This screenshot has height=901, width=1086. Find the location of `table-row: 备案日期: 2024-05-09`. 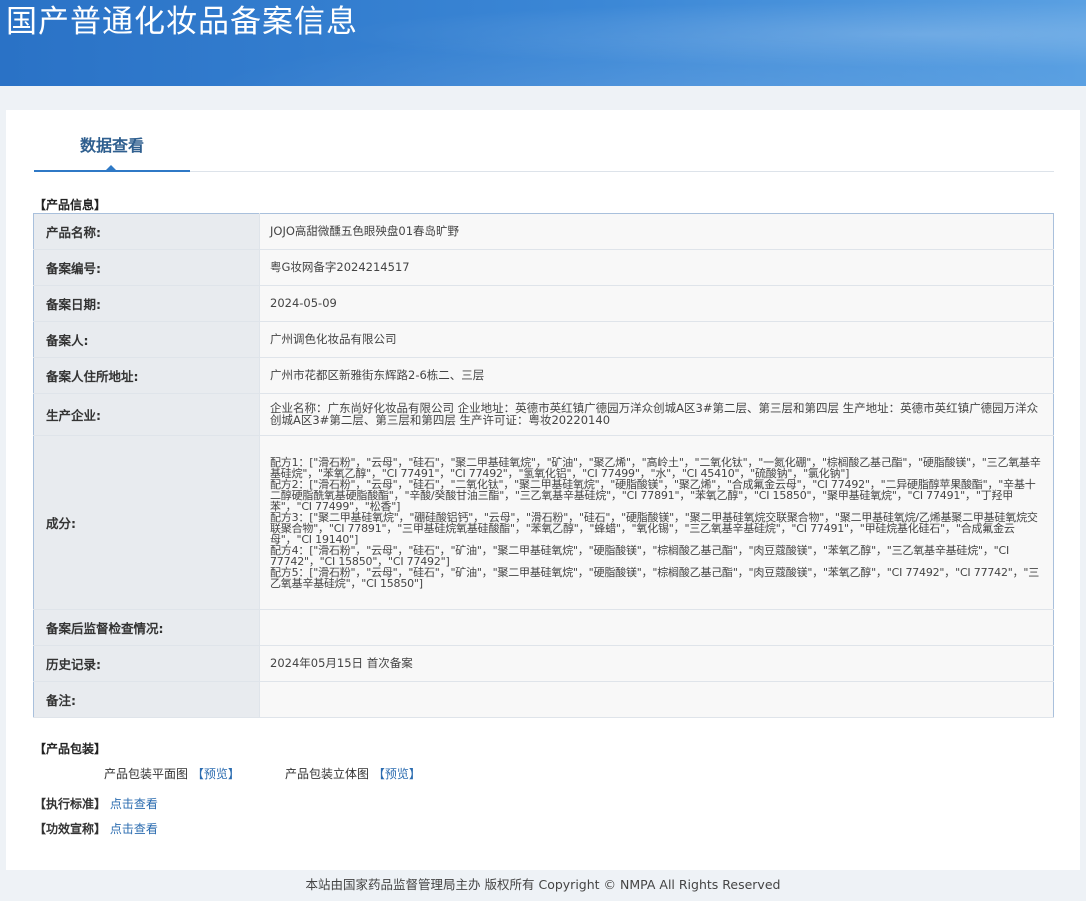

table-row: 备案日期: 2024-05-09 is located at coordinates (543, 303).